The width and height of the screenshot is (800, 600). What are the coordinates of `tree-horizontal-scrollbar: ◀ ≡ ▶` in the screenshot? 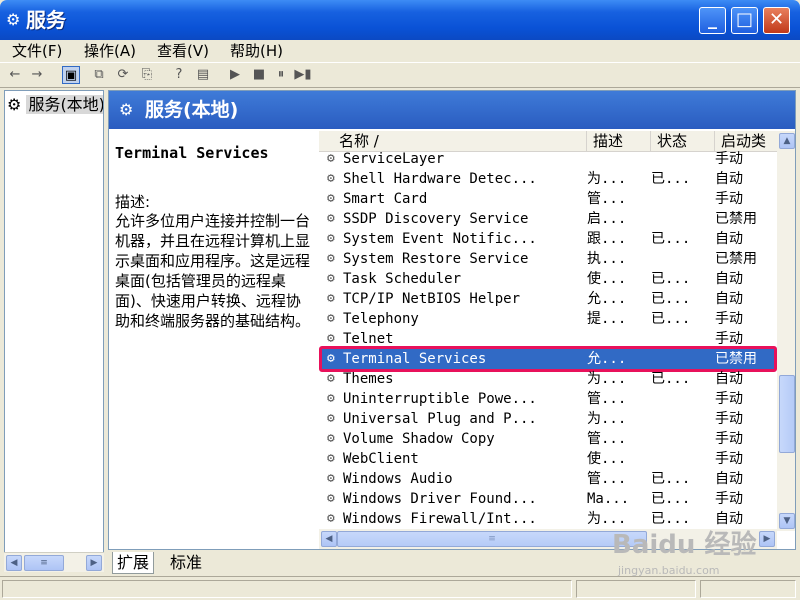 It's located at (54, 562).